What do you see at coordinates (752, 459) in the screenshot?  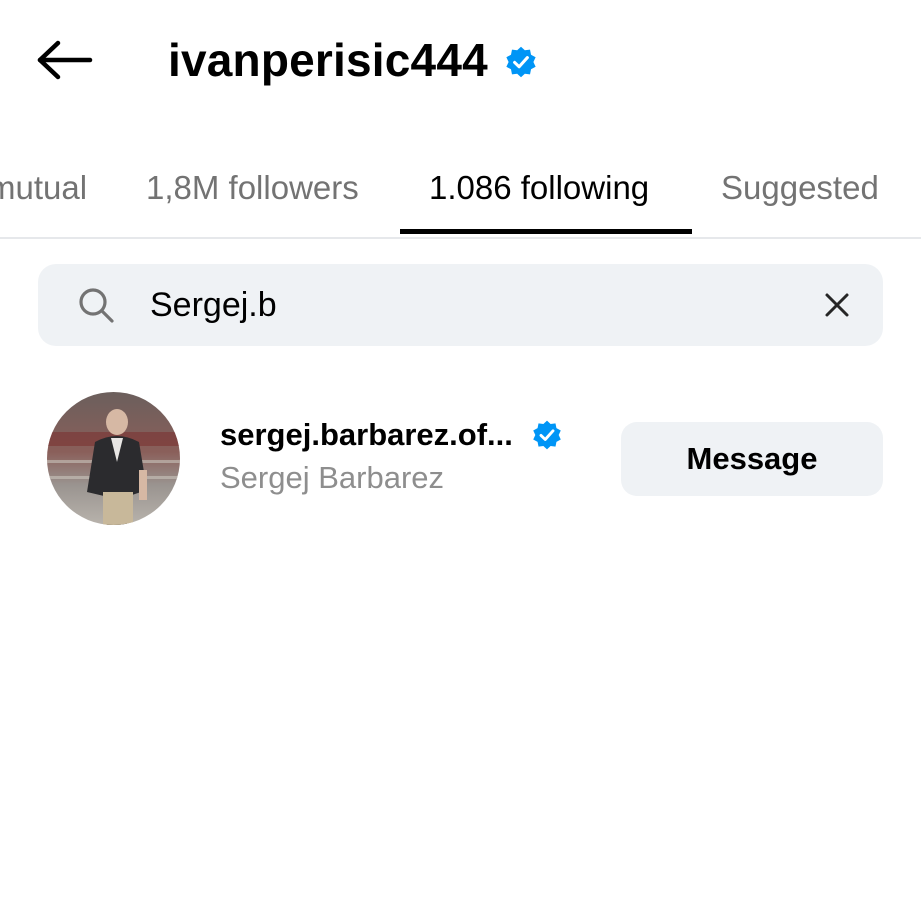 I see `message-button: Message` at bounding box center [752, 459].